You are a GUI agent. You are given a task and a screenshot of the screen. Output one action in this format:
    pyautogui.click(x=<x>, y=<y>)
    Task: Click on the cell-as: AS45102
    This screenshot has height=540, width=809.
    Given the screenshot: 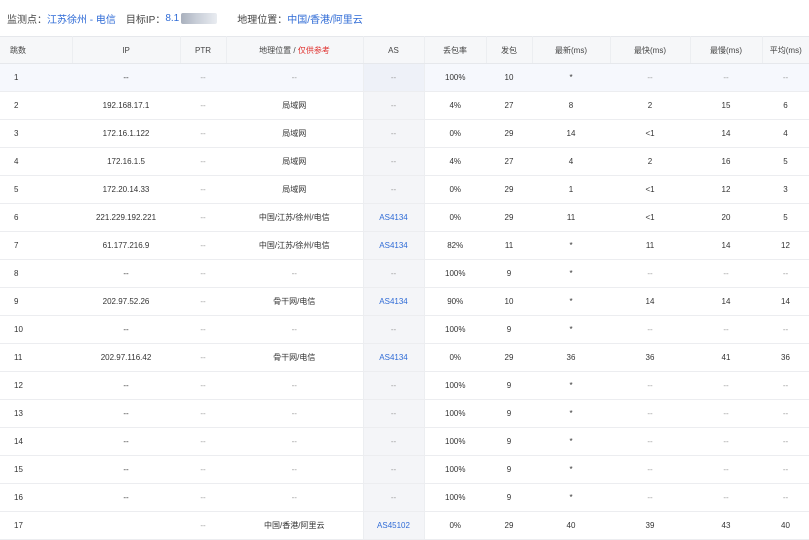 What is the action you would take?
    pyautogui.click(x=393, y=525)
    